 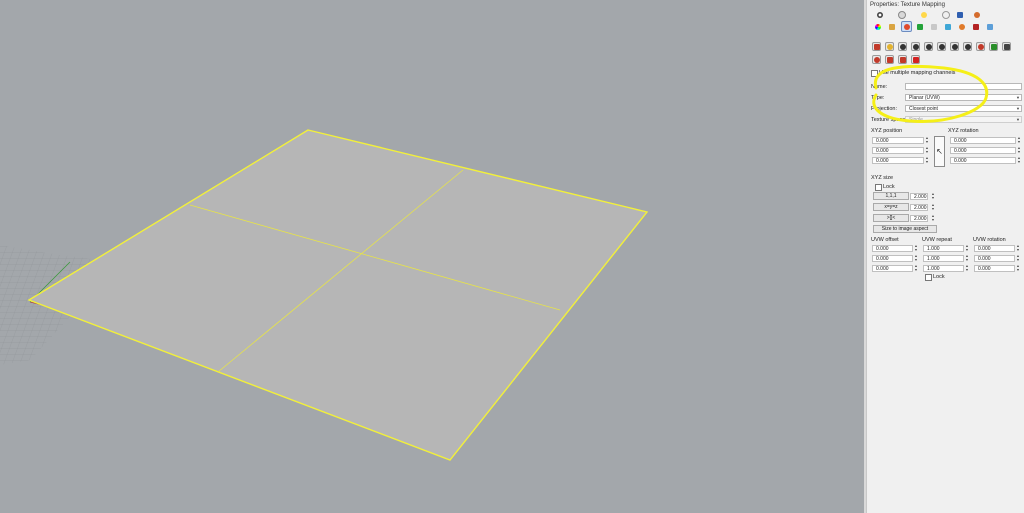 I want to click on uvw-repeat-w-field: 1.000, so click(x=943, y=268).